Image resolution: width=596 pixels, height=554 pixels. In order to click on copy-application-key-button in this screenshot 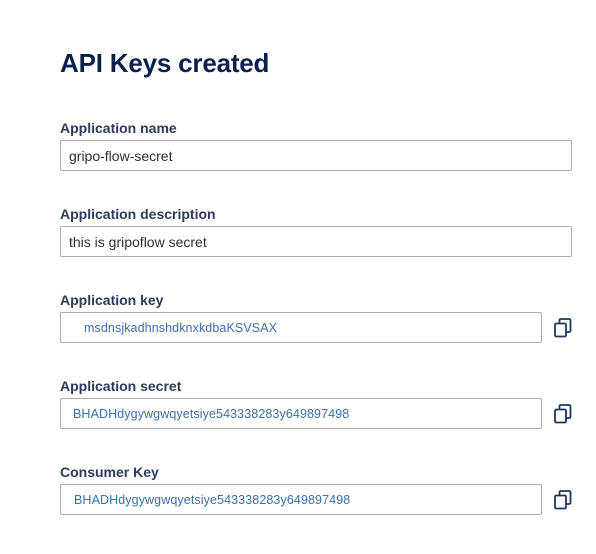, I will do `click(563, 328)`.